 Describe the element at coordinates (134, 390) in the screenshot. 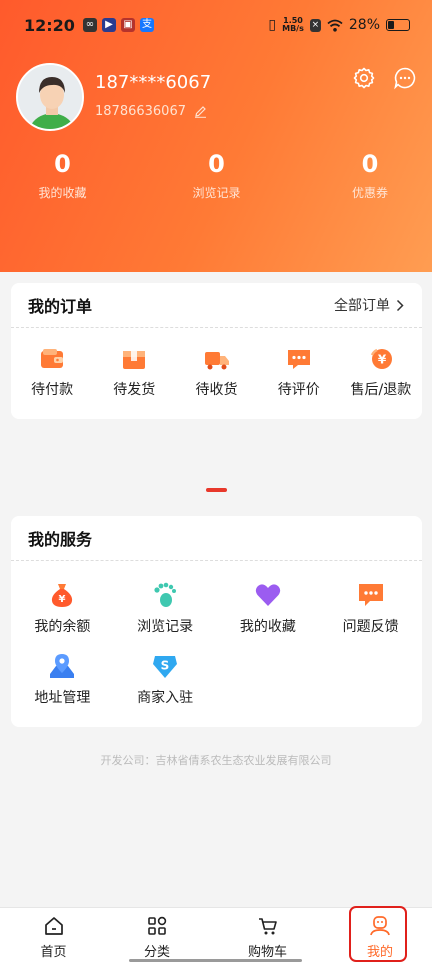

I see `order-item-label: 待发货` at that location.